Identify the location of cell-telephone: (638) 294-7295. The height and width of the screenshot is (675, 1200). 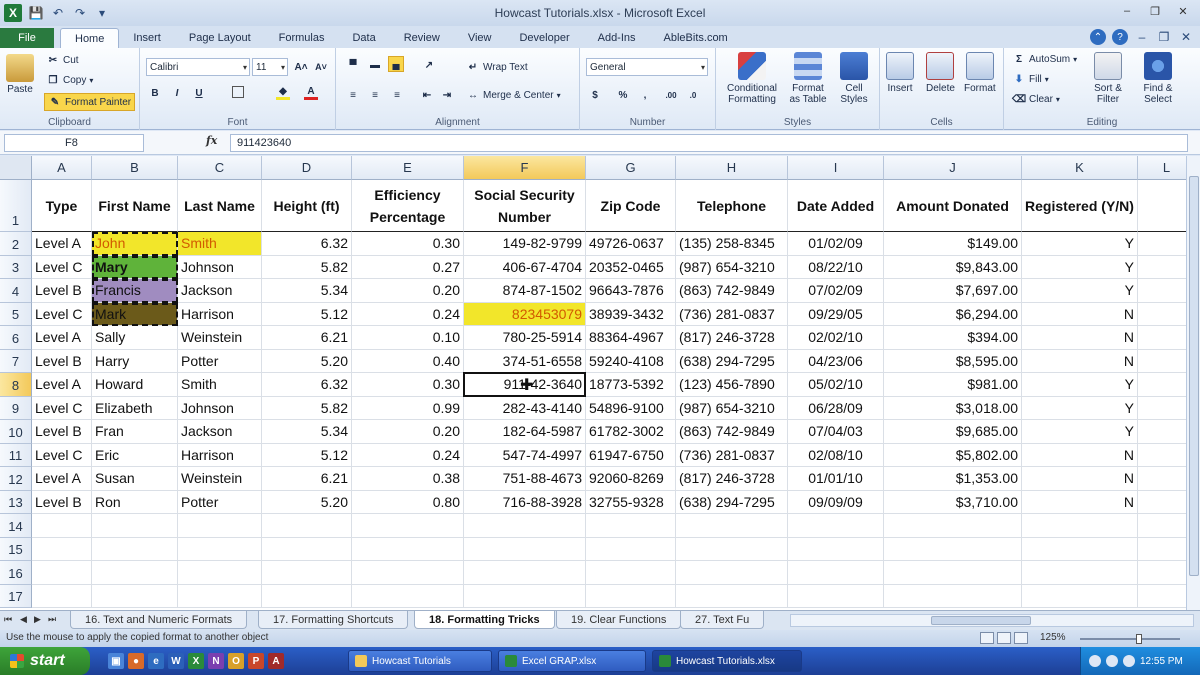
(732, 502).